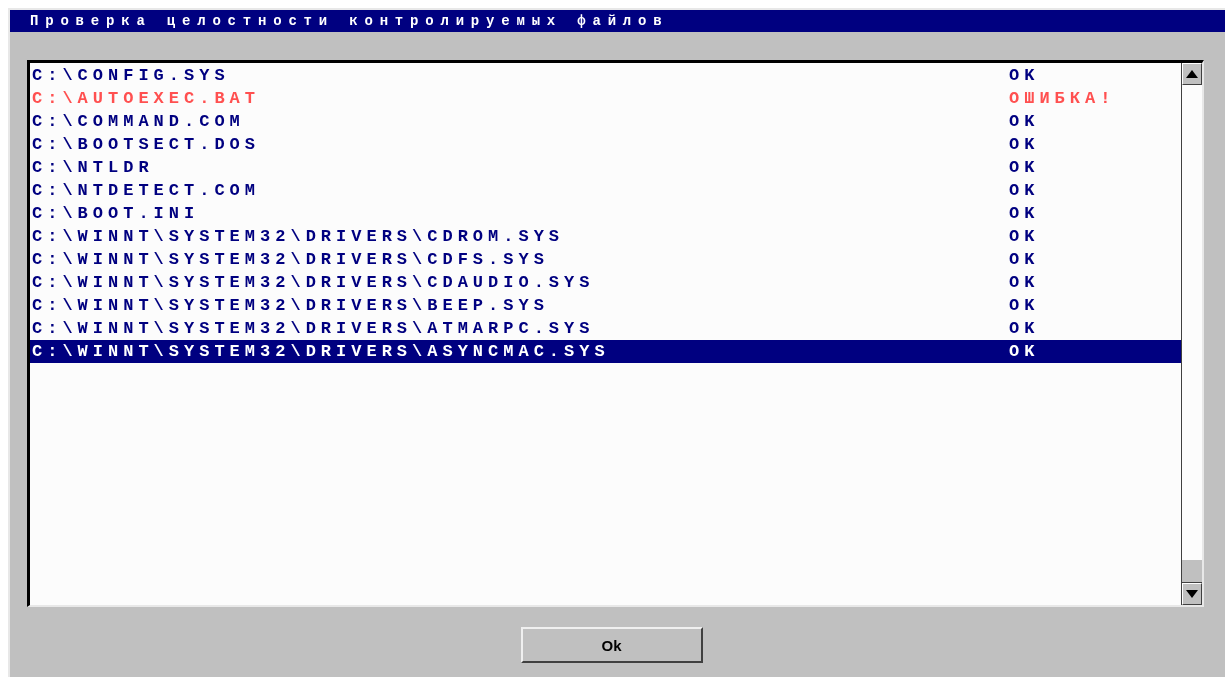 This screenshot has width=1225, height=677. I want to click on file-path: C:\BOOTSECT.DOS, so click(146, 144).